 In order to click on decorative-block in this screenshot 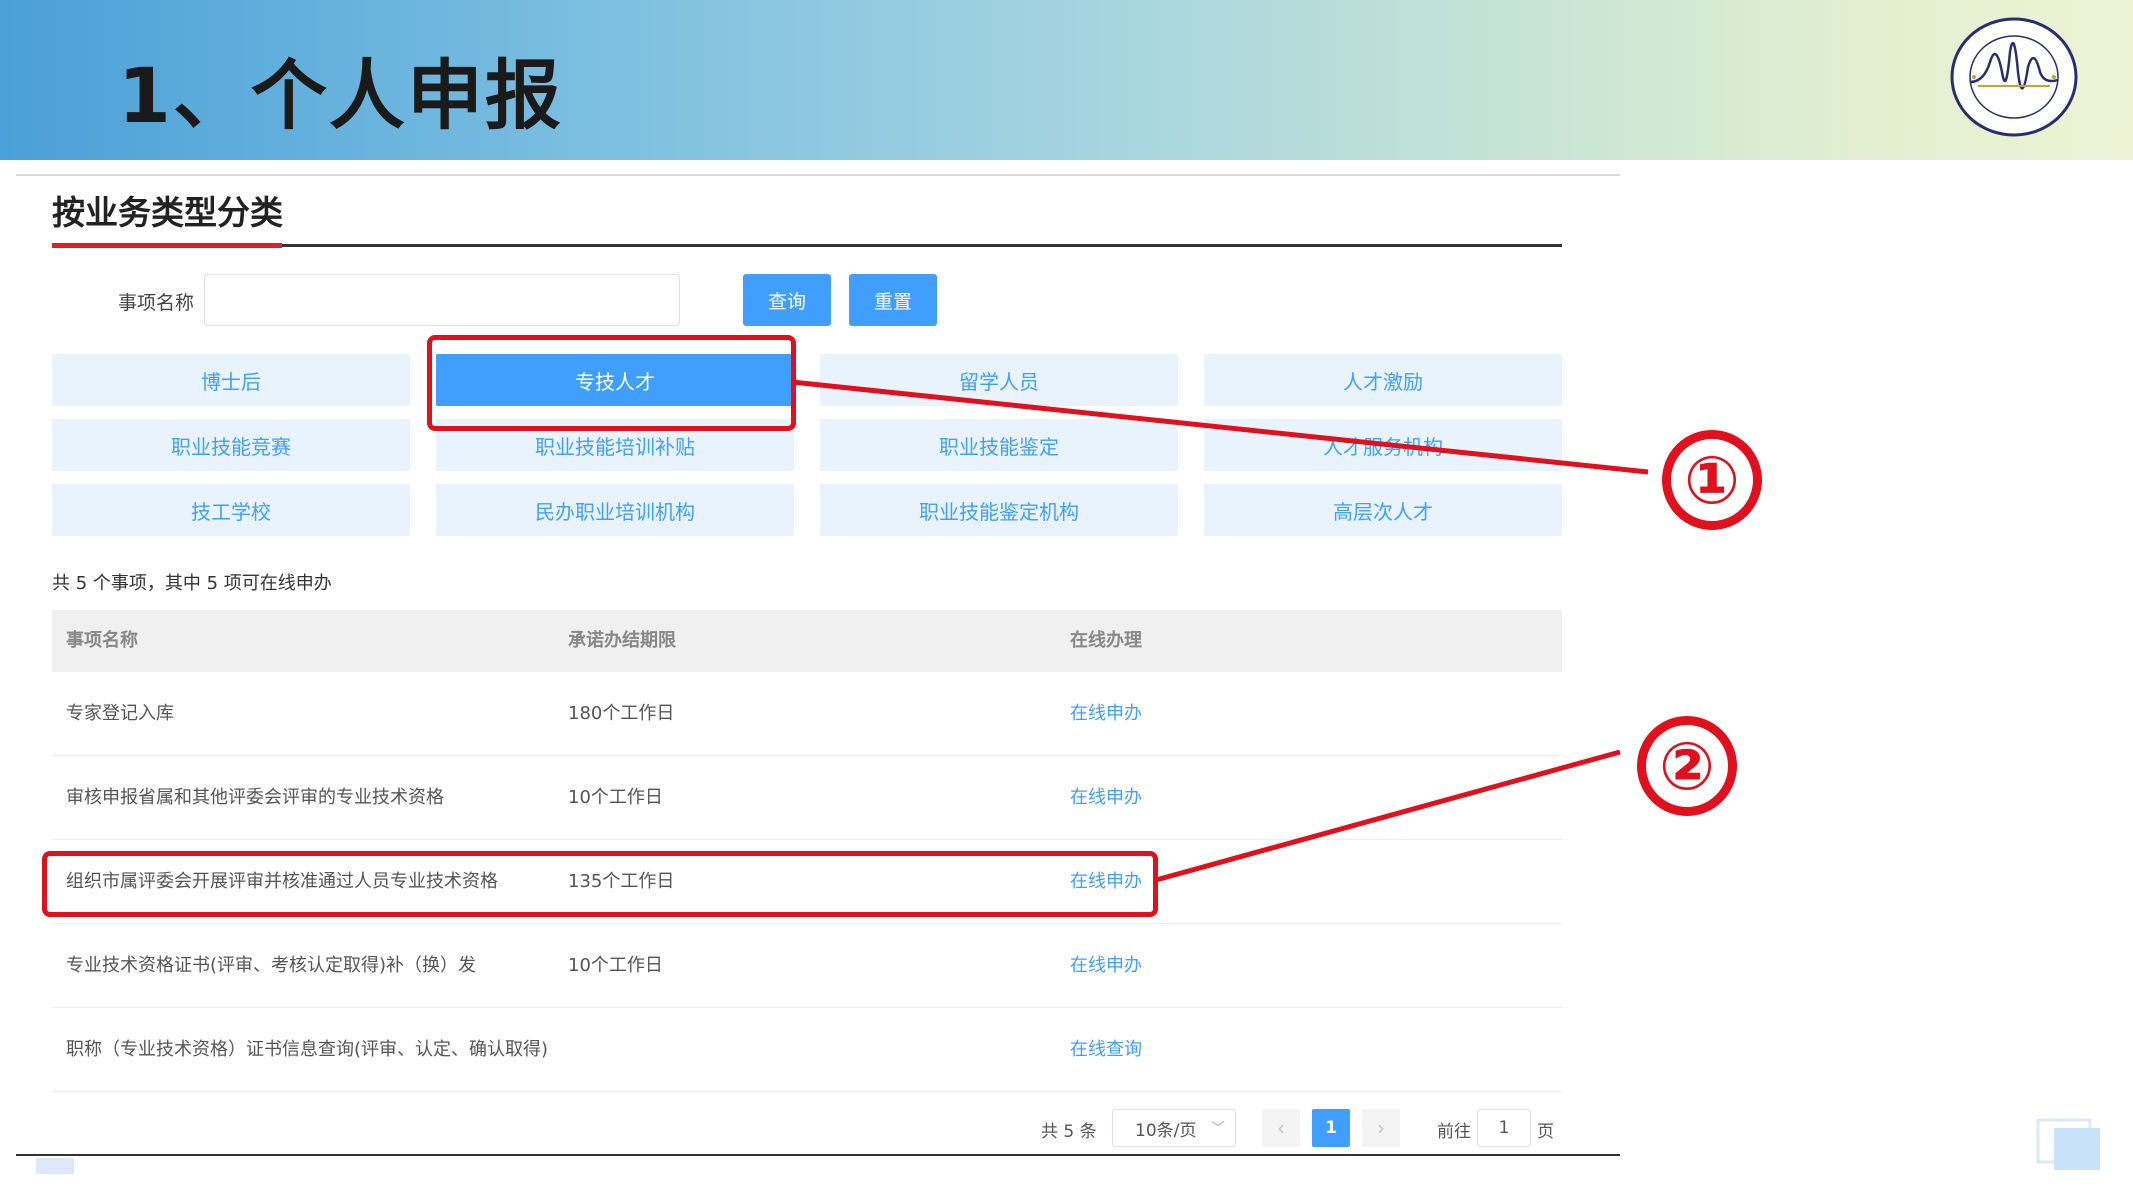, I will do `click(55, 1166)`.